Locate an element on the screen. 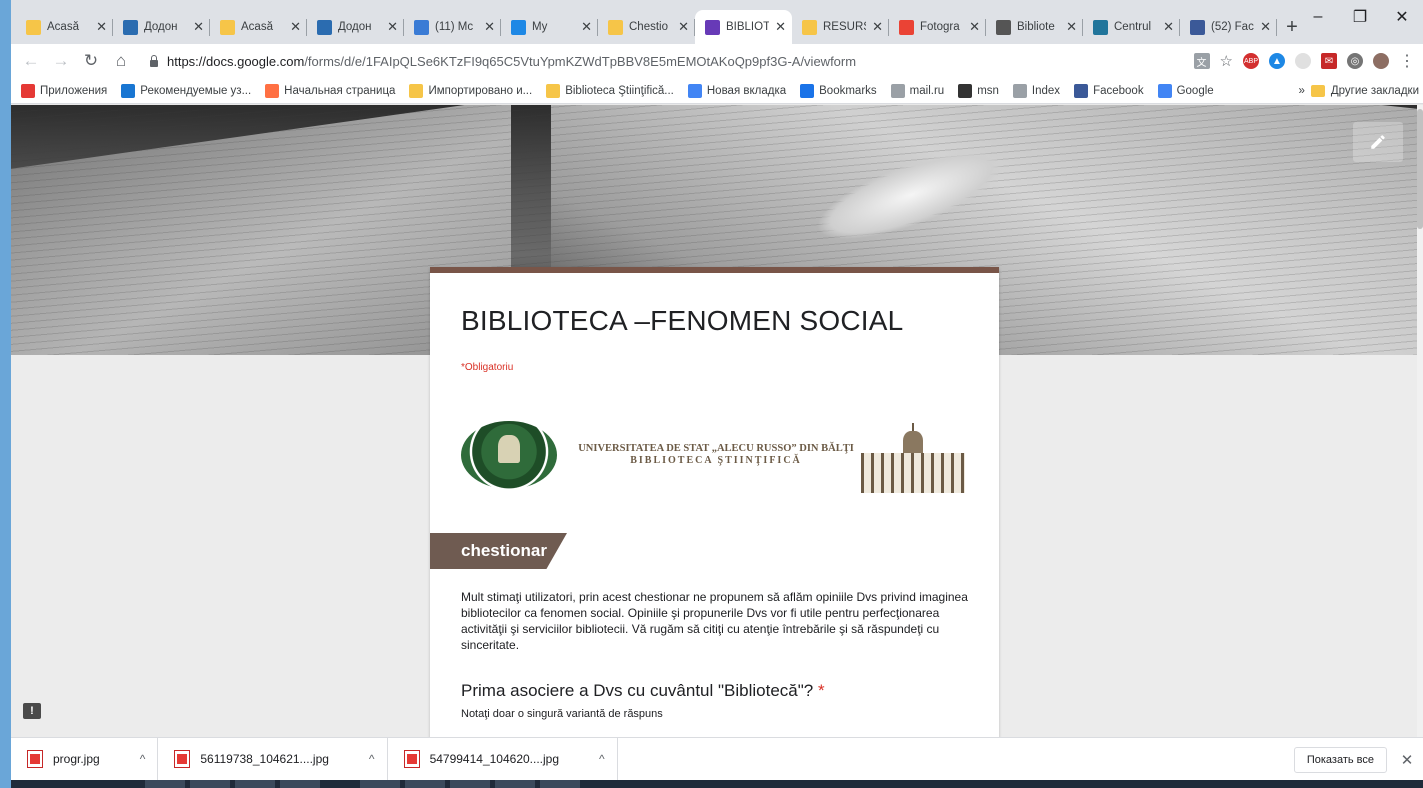  bookmark-item: Facebook is located at coordinates (1109, 90).